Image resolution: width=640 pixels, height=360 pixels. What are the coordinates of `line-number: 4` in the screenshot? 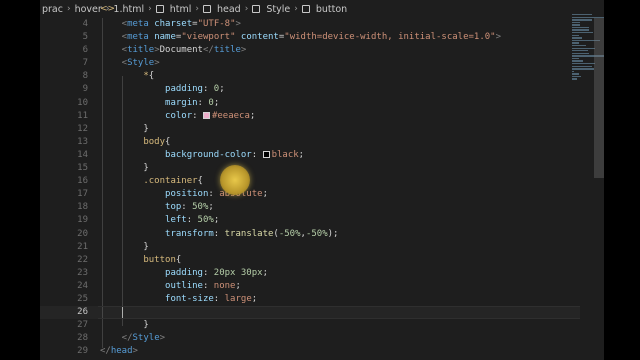 It's located at (85, 24).